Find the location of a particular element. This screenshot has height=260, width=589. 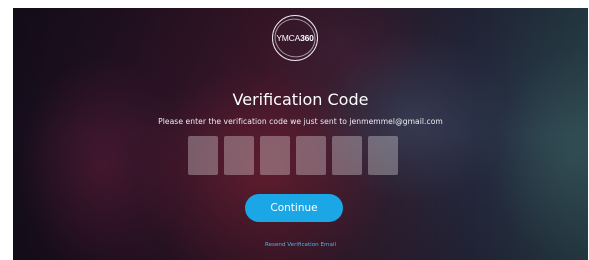

continue-button: Continue is located at coordinates (294, 208).